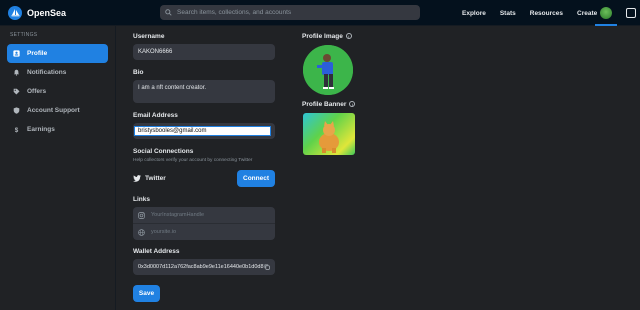  I want to click on search-icon, so click(168, 12).